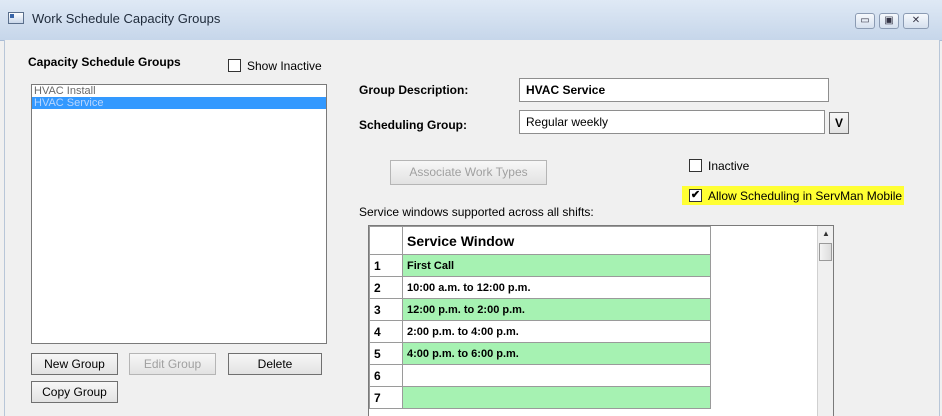  Describe the element at coordinates (386, 240) in the screenshot. I see `grid-corner-cell` at that location.